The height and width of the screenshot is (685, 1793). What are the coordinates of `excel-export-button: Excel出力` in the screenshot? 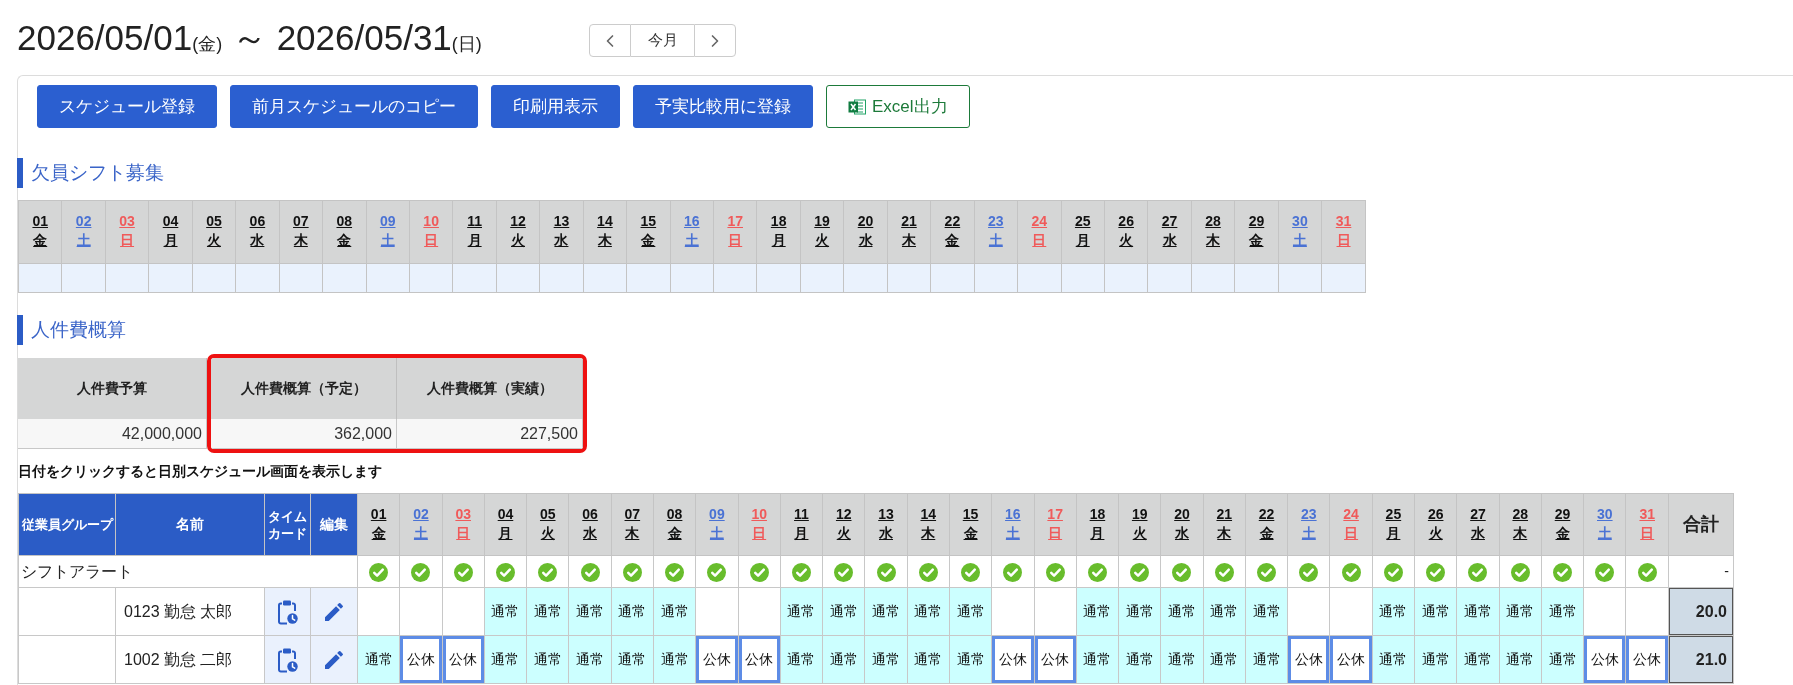 It's located at (898, 106).